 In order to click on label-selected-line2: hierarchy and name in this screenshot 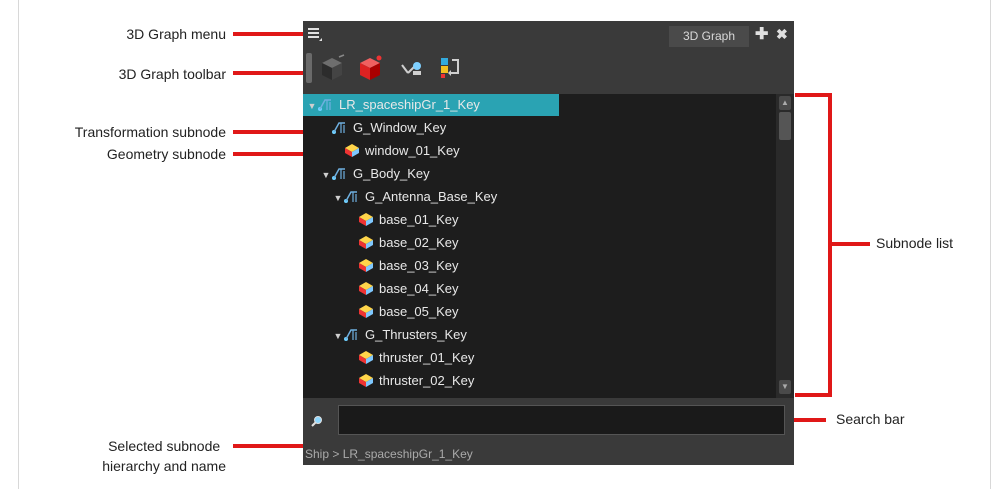, I will do `click(164, 466)`.